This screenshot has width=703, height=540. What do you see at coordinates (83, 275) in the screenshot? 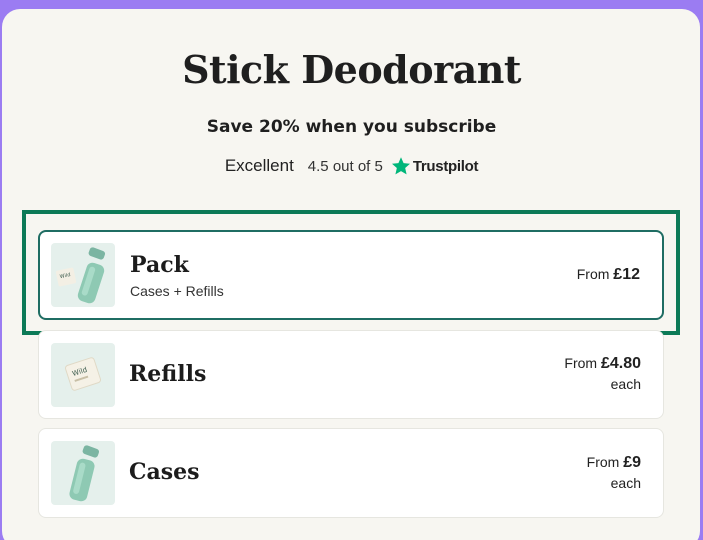
I see `pack-product-image: Wild` at bounding box center [83, 275].